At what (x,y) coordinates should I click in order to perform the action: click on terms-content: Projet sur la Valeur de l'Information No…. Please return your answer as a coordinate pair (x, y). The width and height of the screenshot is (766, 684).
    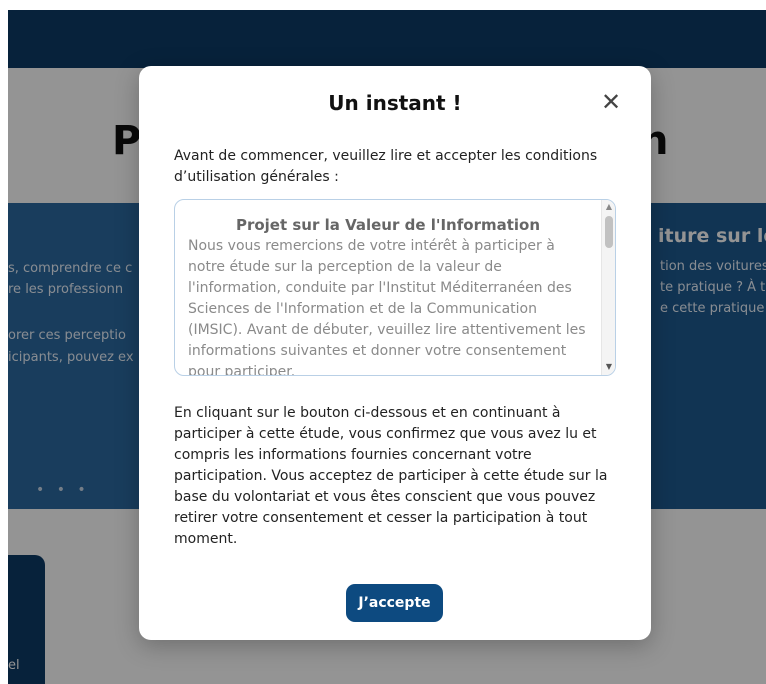
    Looking at the image, I should click on (388, 295).